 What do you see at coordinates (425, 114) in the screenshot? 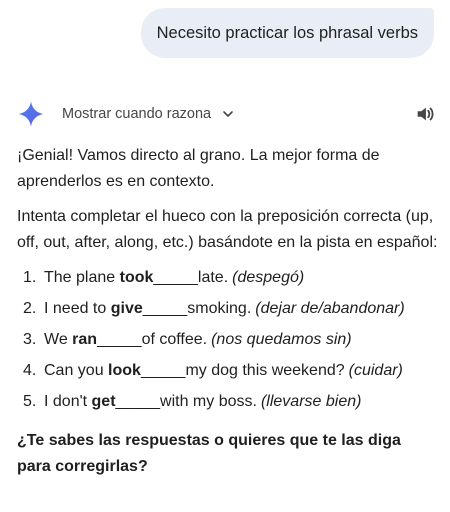
I see `speaker-icon` at bounding box center [425, 114].